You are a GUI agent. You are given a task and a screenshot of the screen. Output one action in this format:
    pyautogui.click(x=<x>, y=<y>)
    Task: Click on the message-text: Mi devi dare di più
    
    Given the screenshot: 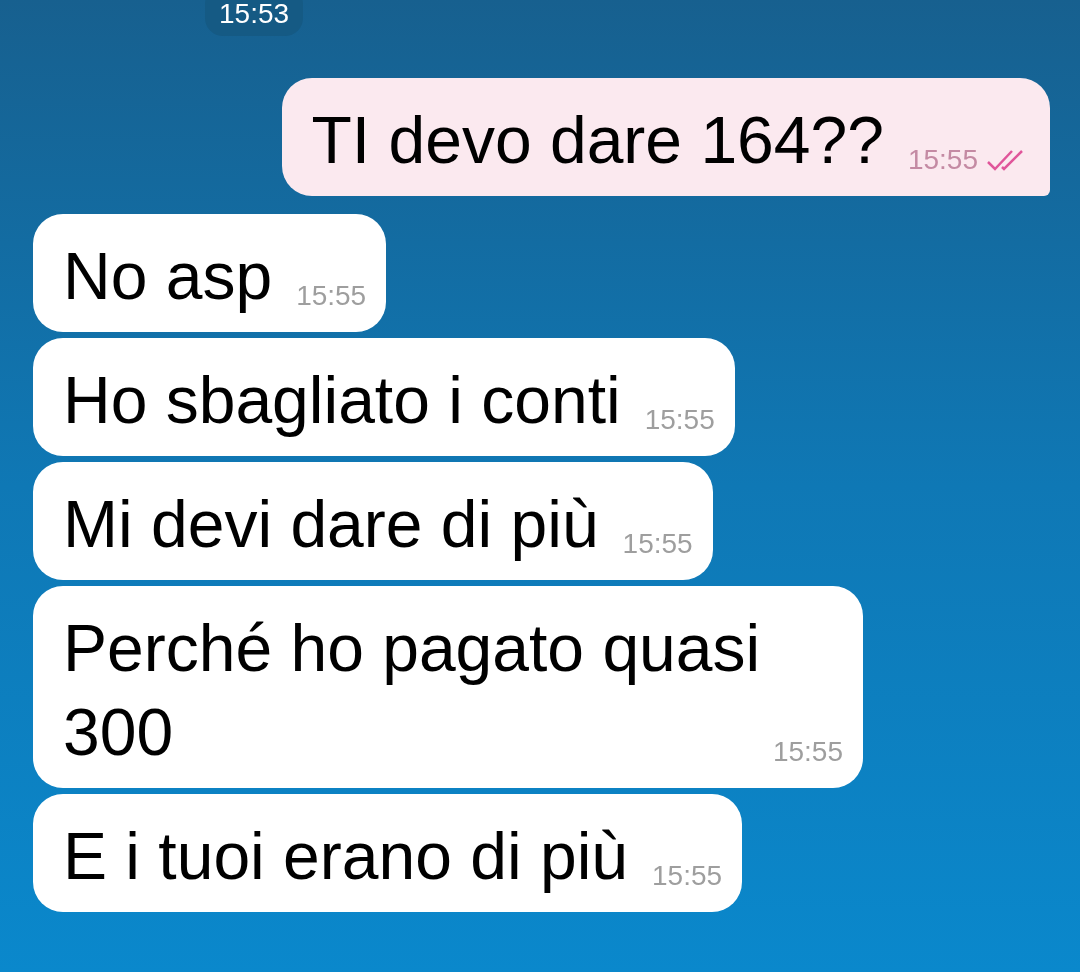 What is the action you would take?
    pyautogui.click(x=331, y=524)
    